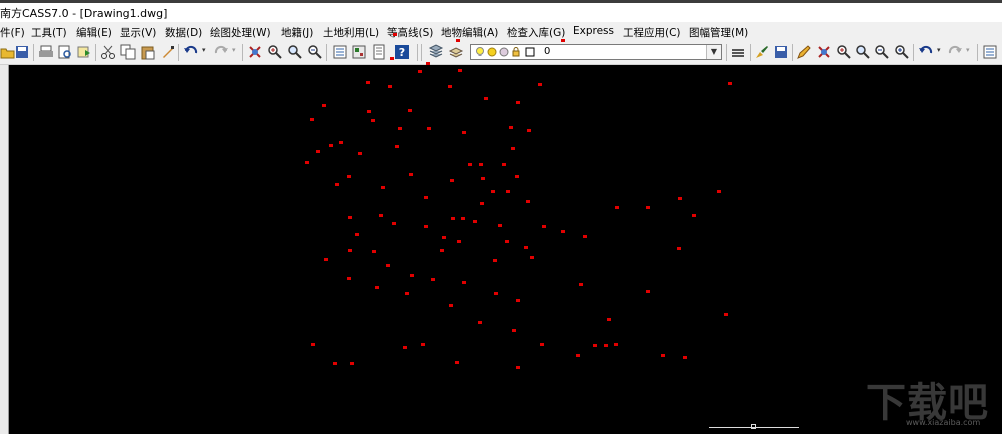 This screenshot has width=1002, height=434. I want to click on menu-data: 数据(D), so click(183, 32).